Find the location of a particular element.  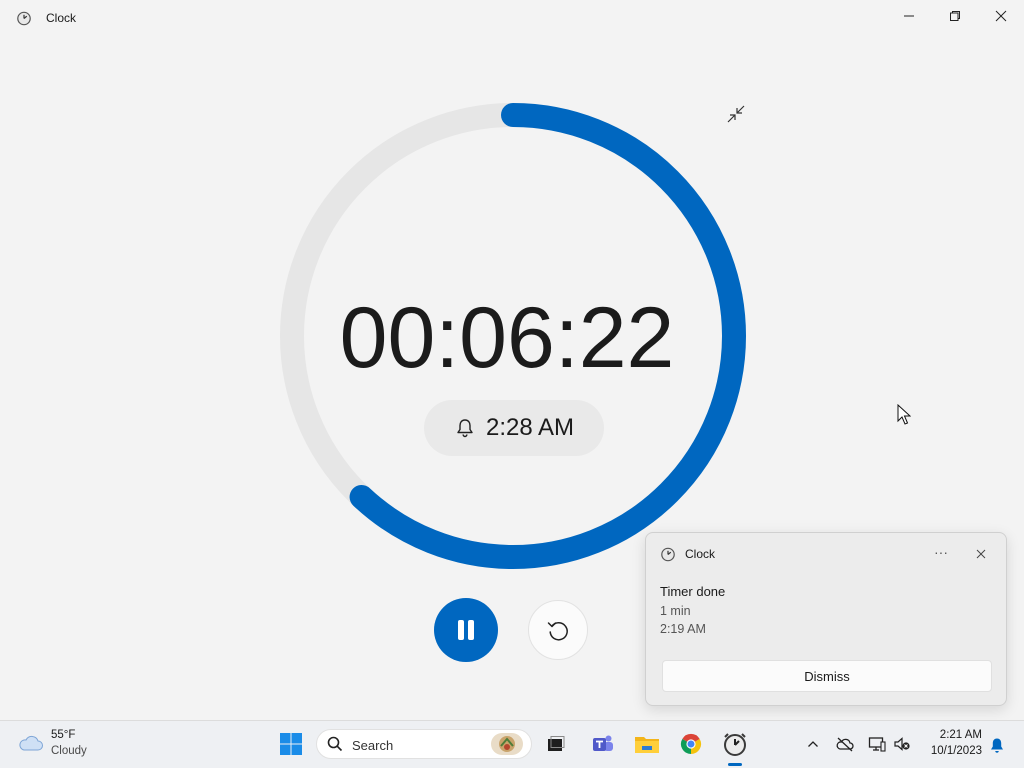

notification-title: Timer done is located at coordinates (693, 591).